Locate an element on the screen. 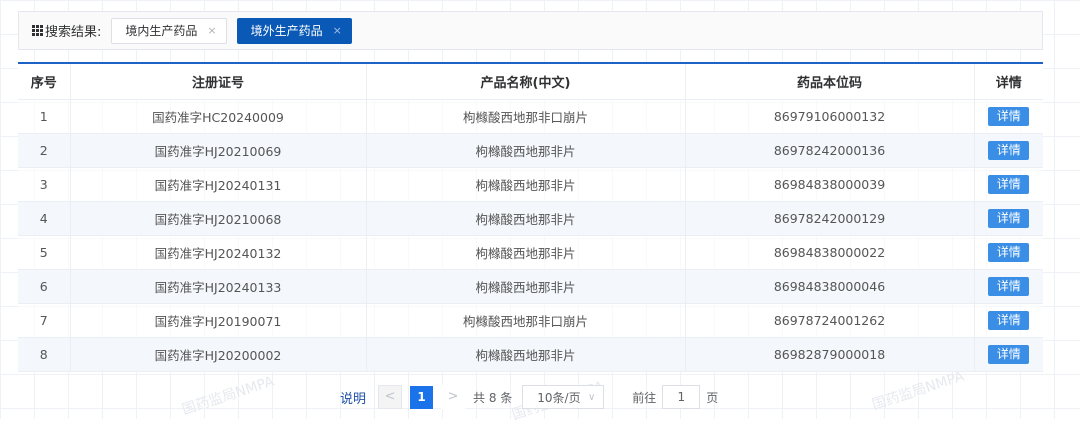 Image resolution: width=1080 pixels, height=424 pixels. table-row: 4 国药准字HJ20210068 枸橼酸西地那非片 86978242000129 详情 is located at coordinates (530, 218).